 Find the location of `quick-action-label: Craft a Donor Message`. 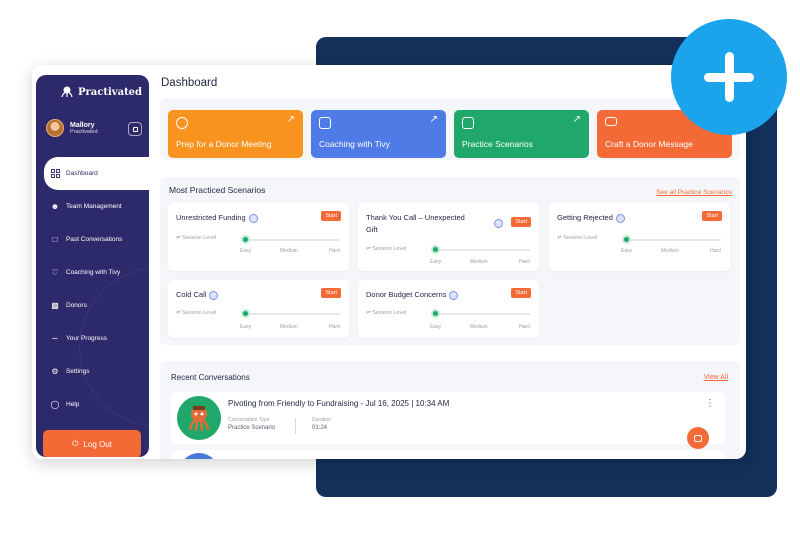

quick-action-label: Craft a Donor Message is located at coordinates (649, 144).